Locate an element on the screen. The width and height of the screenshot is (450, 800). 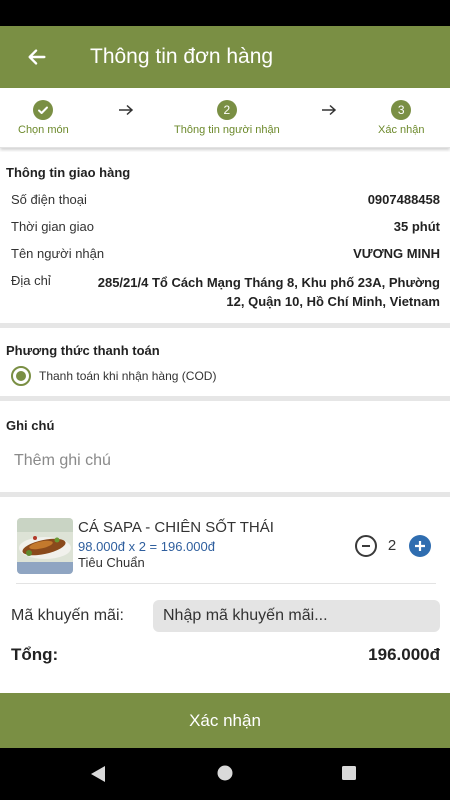
note-title: Ghi chú is located at coordinates (30, 425).